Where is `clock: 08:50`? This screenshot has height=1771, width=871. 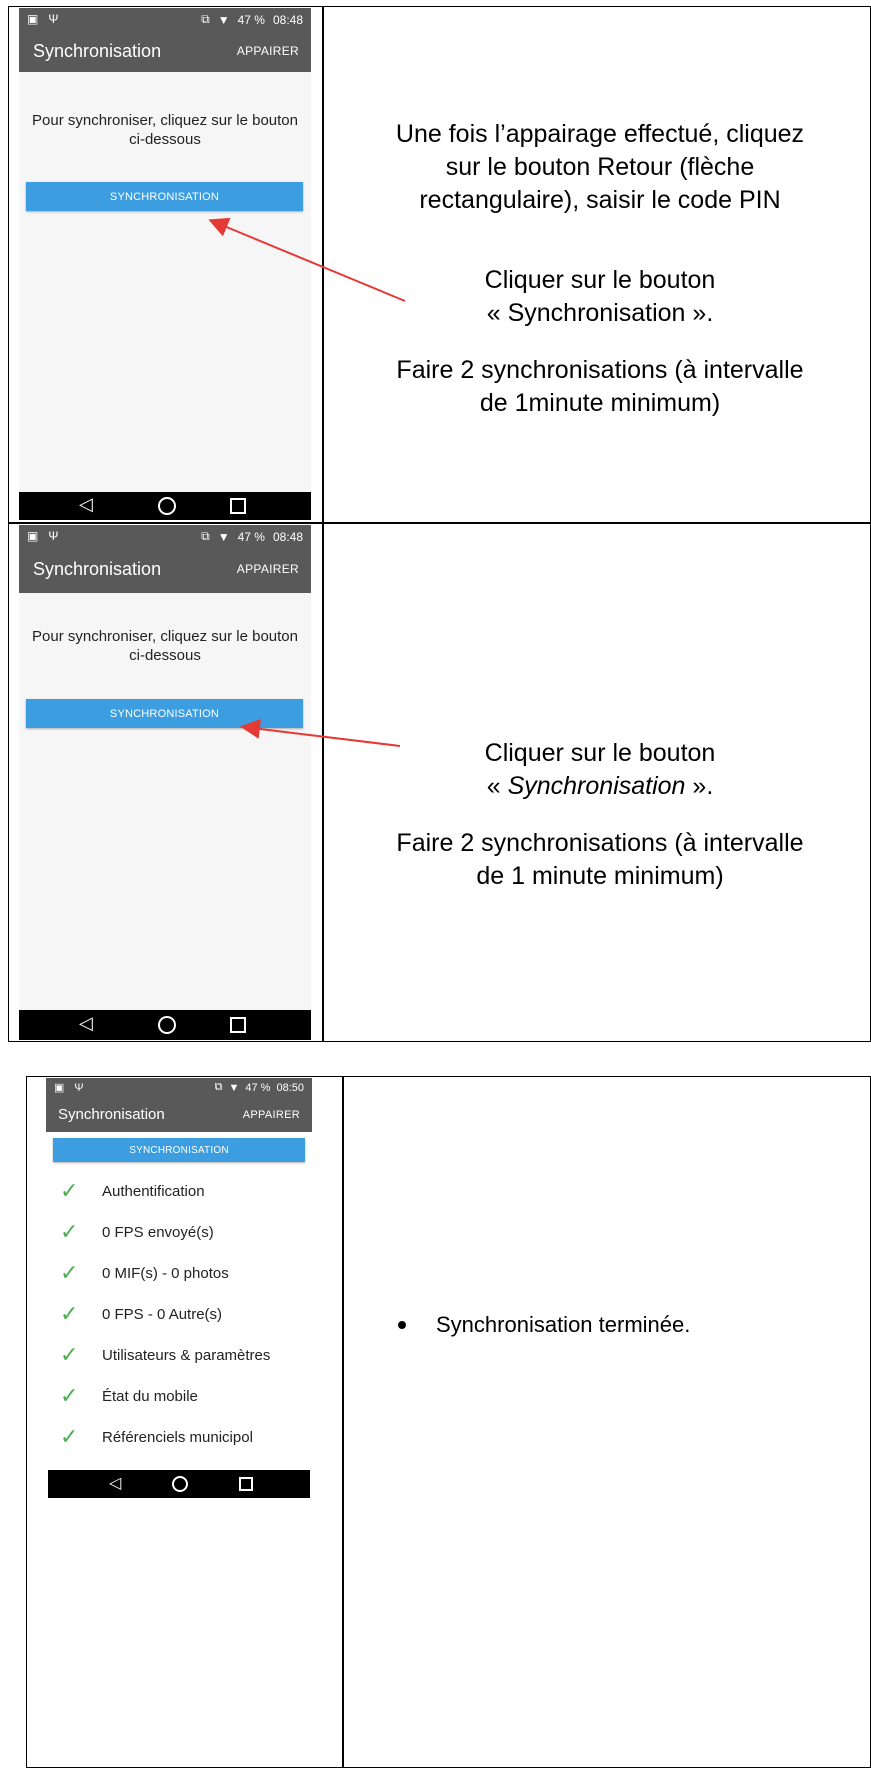 clock: 08:50 is located at coordinates (290, 1087).